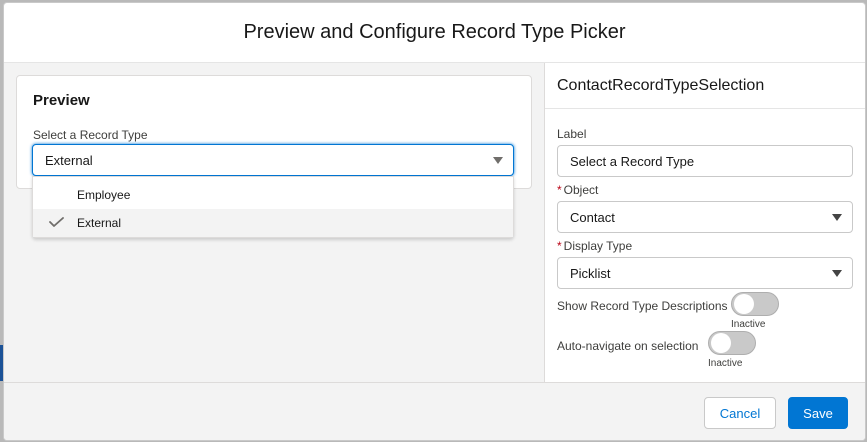 Image resolution: width=867 pixels, height=442 pixels. I want to click on object-select-value: Contact, so click(592, 217).